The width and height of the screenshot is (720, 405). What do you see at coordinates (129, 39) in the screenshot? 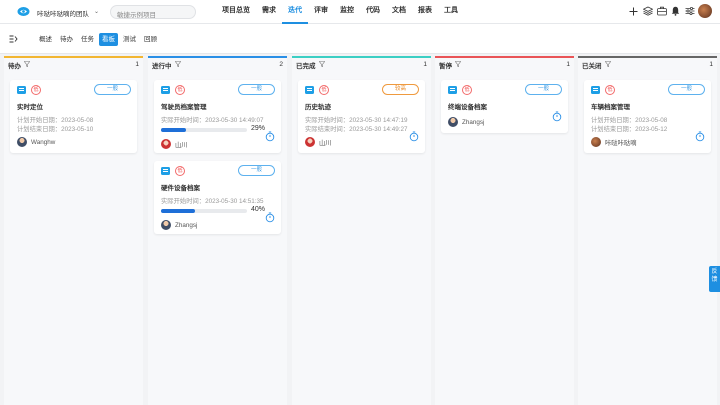
I see `subtab-4: 测试` at bounding box center [129, 39].